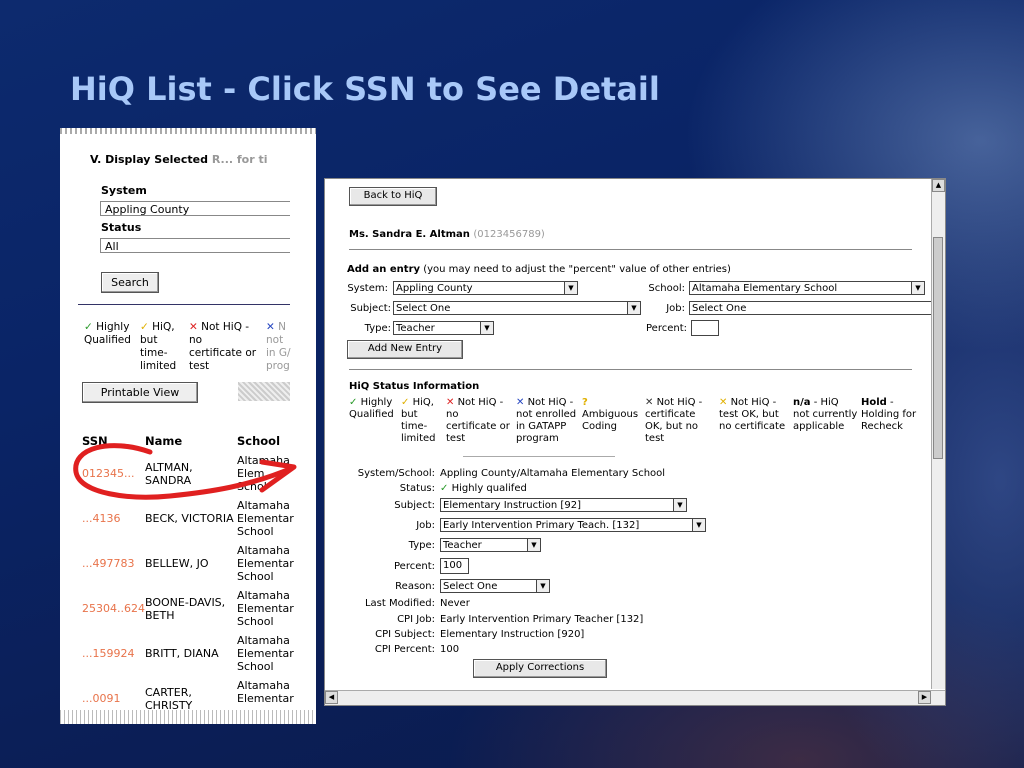 This screenshot has height=768, width=1024. I want to click on school-header: School, so click(258, 441).